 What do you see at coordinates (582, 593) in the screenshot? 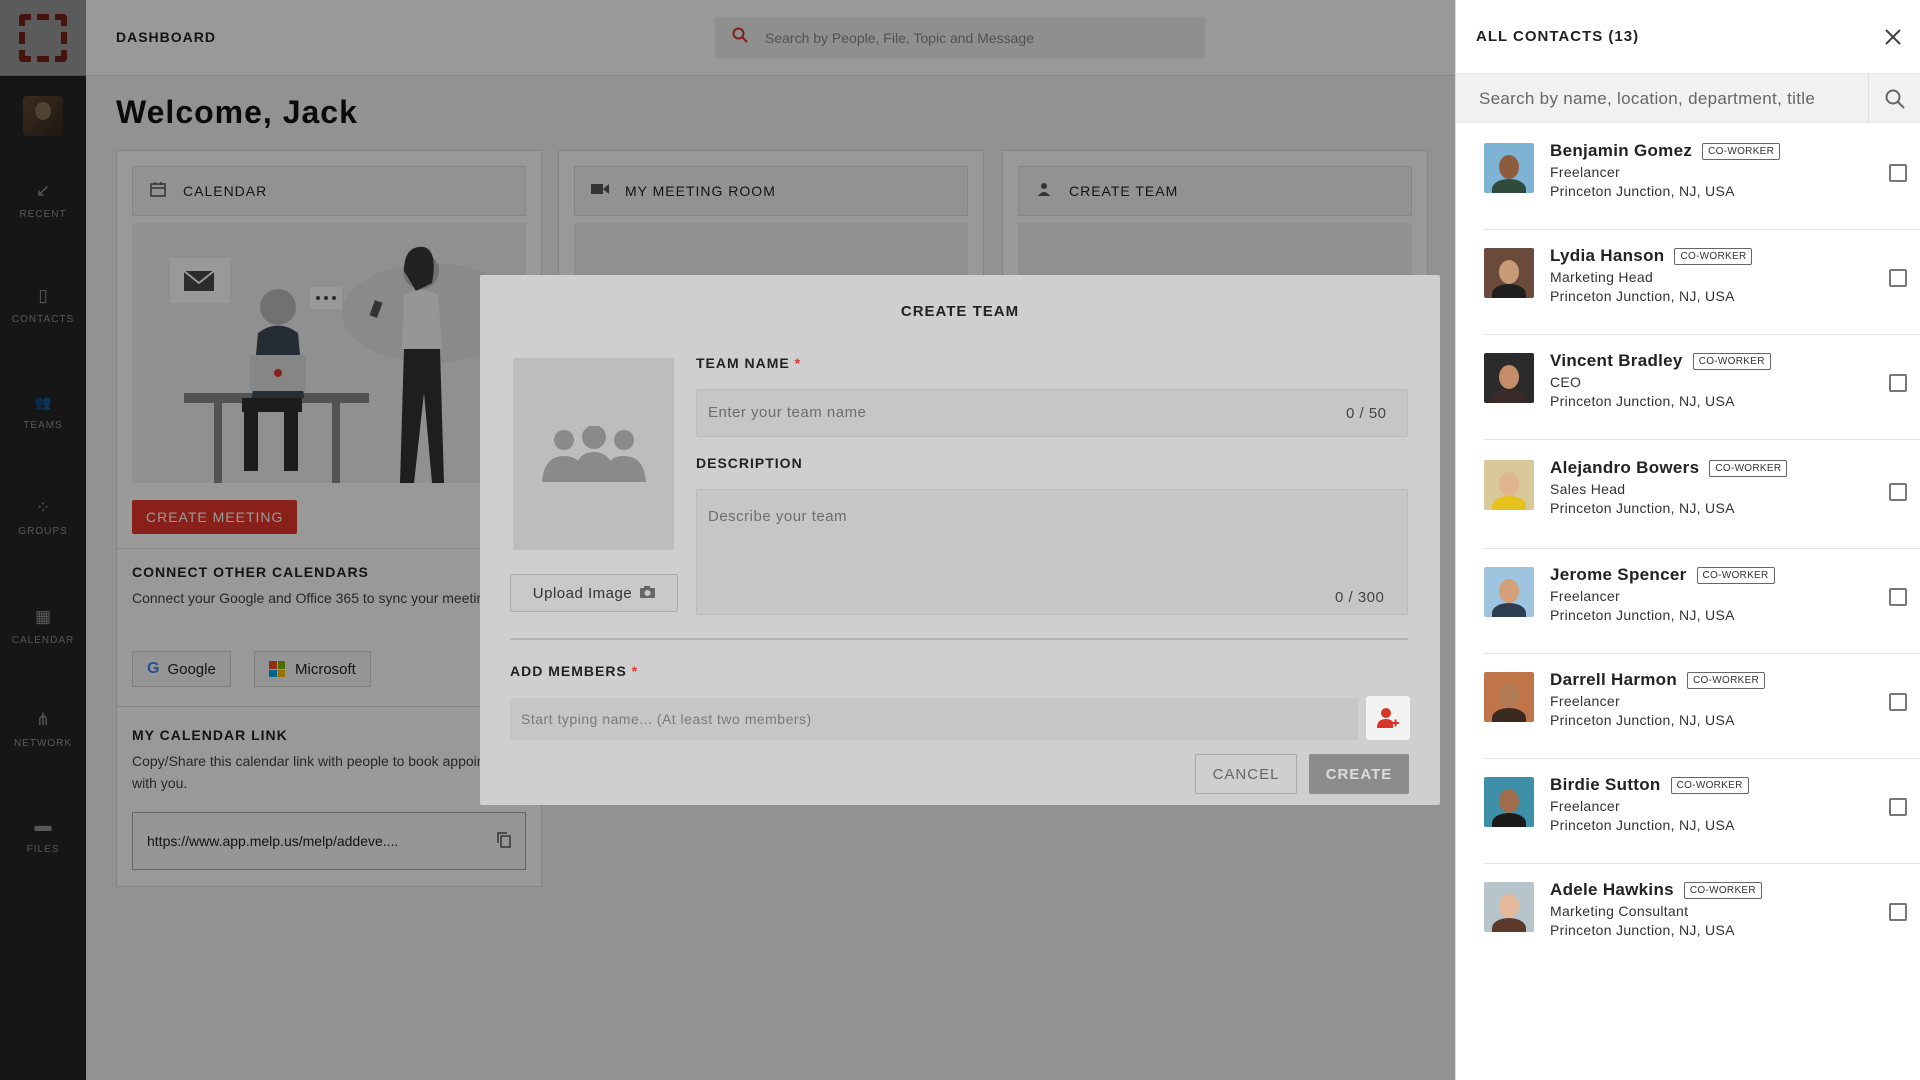
I see `upload-image-label: Upload Image` at bounding box center [582, 593].